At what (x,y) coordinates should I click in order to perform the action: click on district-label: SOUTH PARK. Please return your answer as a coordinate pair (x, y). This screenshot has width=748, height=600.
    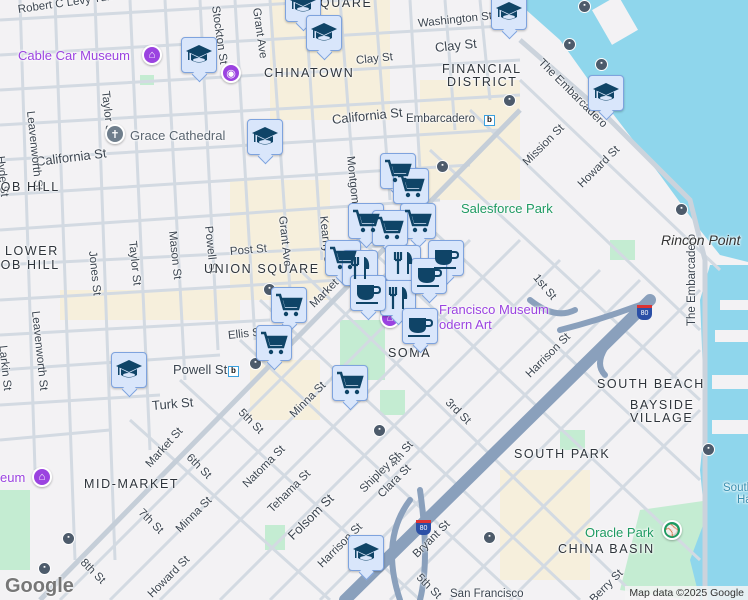
    Looking at the image, I should click on (562, 454).